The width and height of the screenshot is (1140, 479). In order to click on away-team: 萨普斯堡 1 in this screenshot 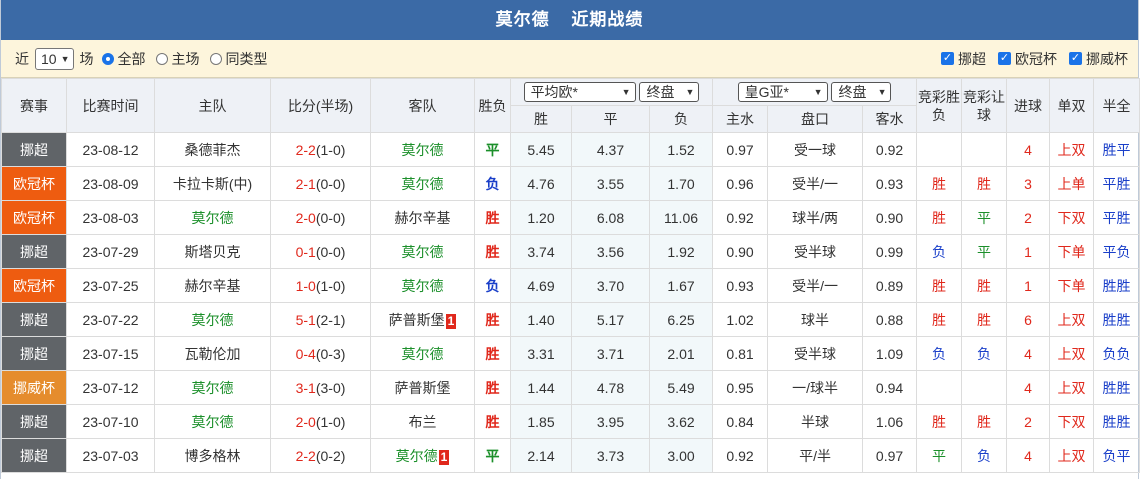, I will do `click(422, 319)`.